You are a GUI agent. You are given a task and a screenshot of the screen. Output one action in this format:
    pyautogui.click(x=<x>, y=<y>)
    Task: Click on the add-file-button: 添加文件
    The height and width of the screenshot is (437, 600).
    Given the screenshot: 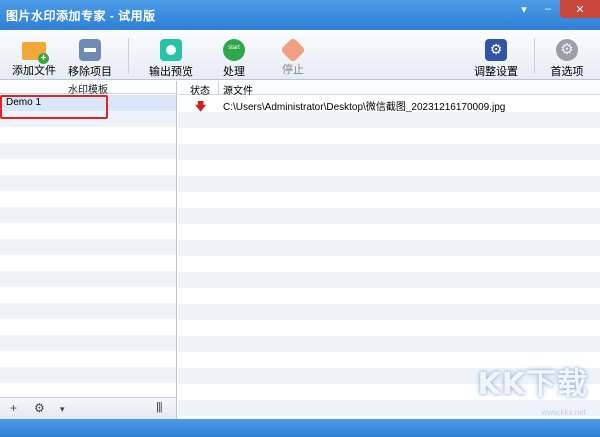 What is the action you would take?
    pyautogui.click(x=34, y=55)
    